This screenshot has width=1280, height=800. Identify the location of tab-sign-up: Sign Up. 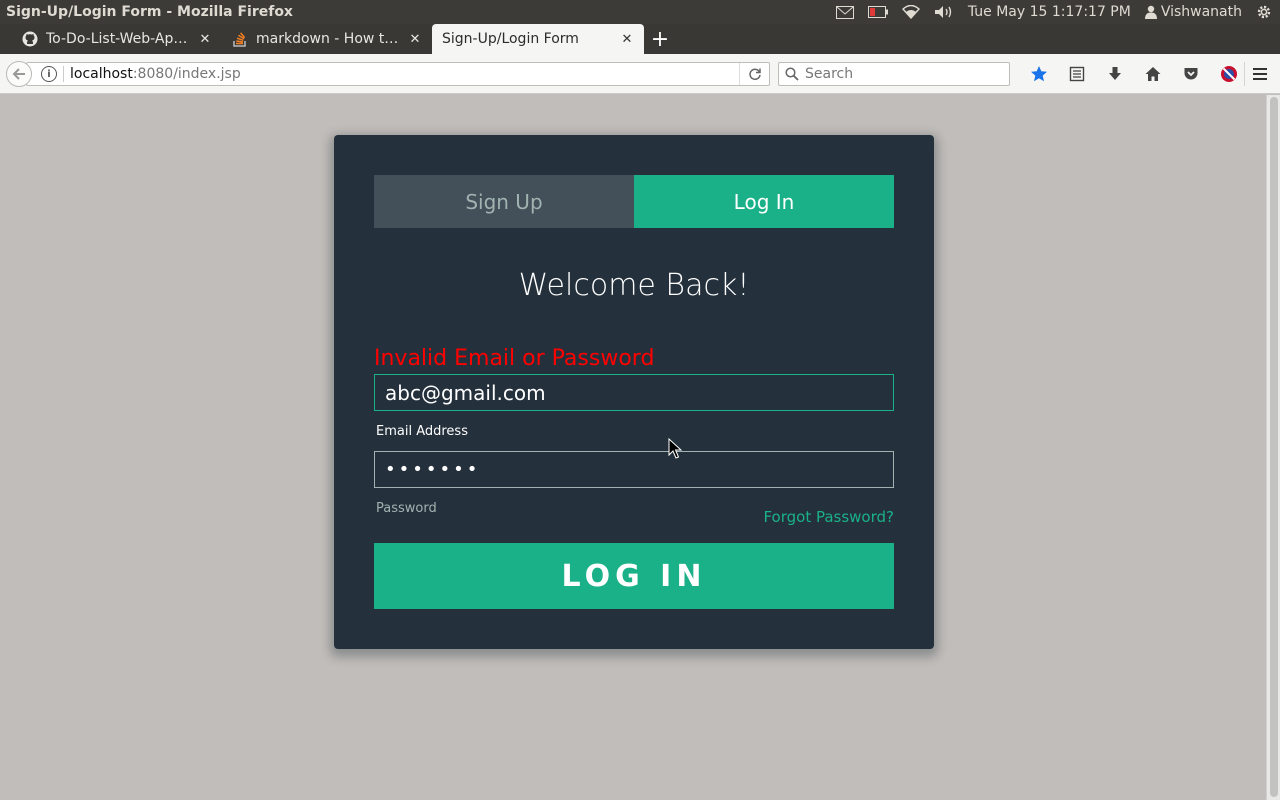
(504, 201).